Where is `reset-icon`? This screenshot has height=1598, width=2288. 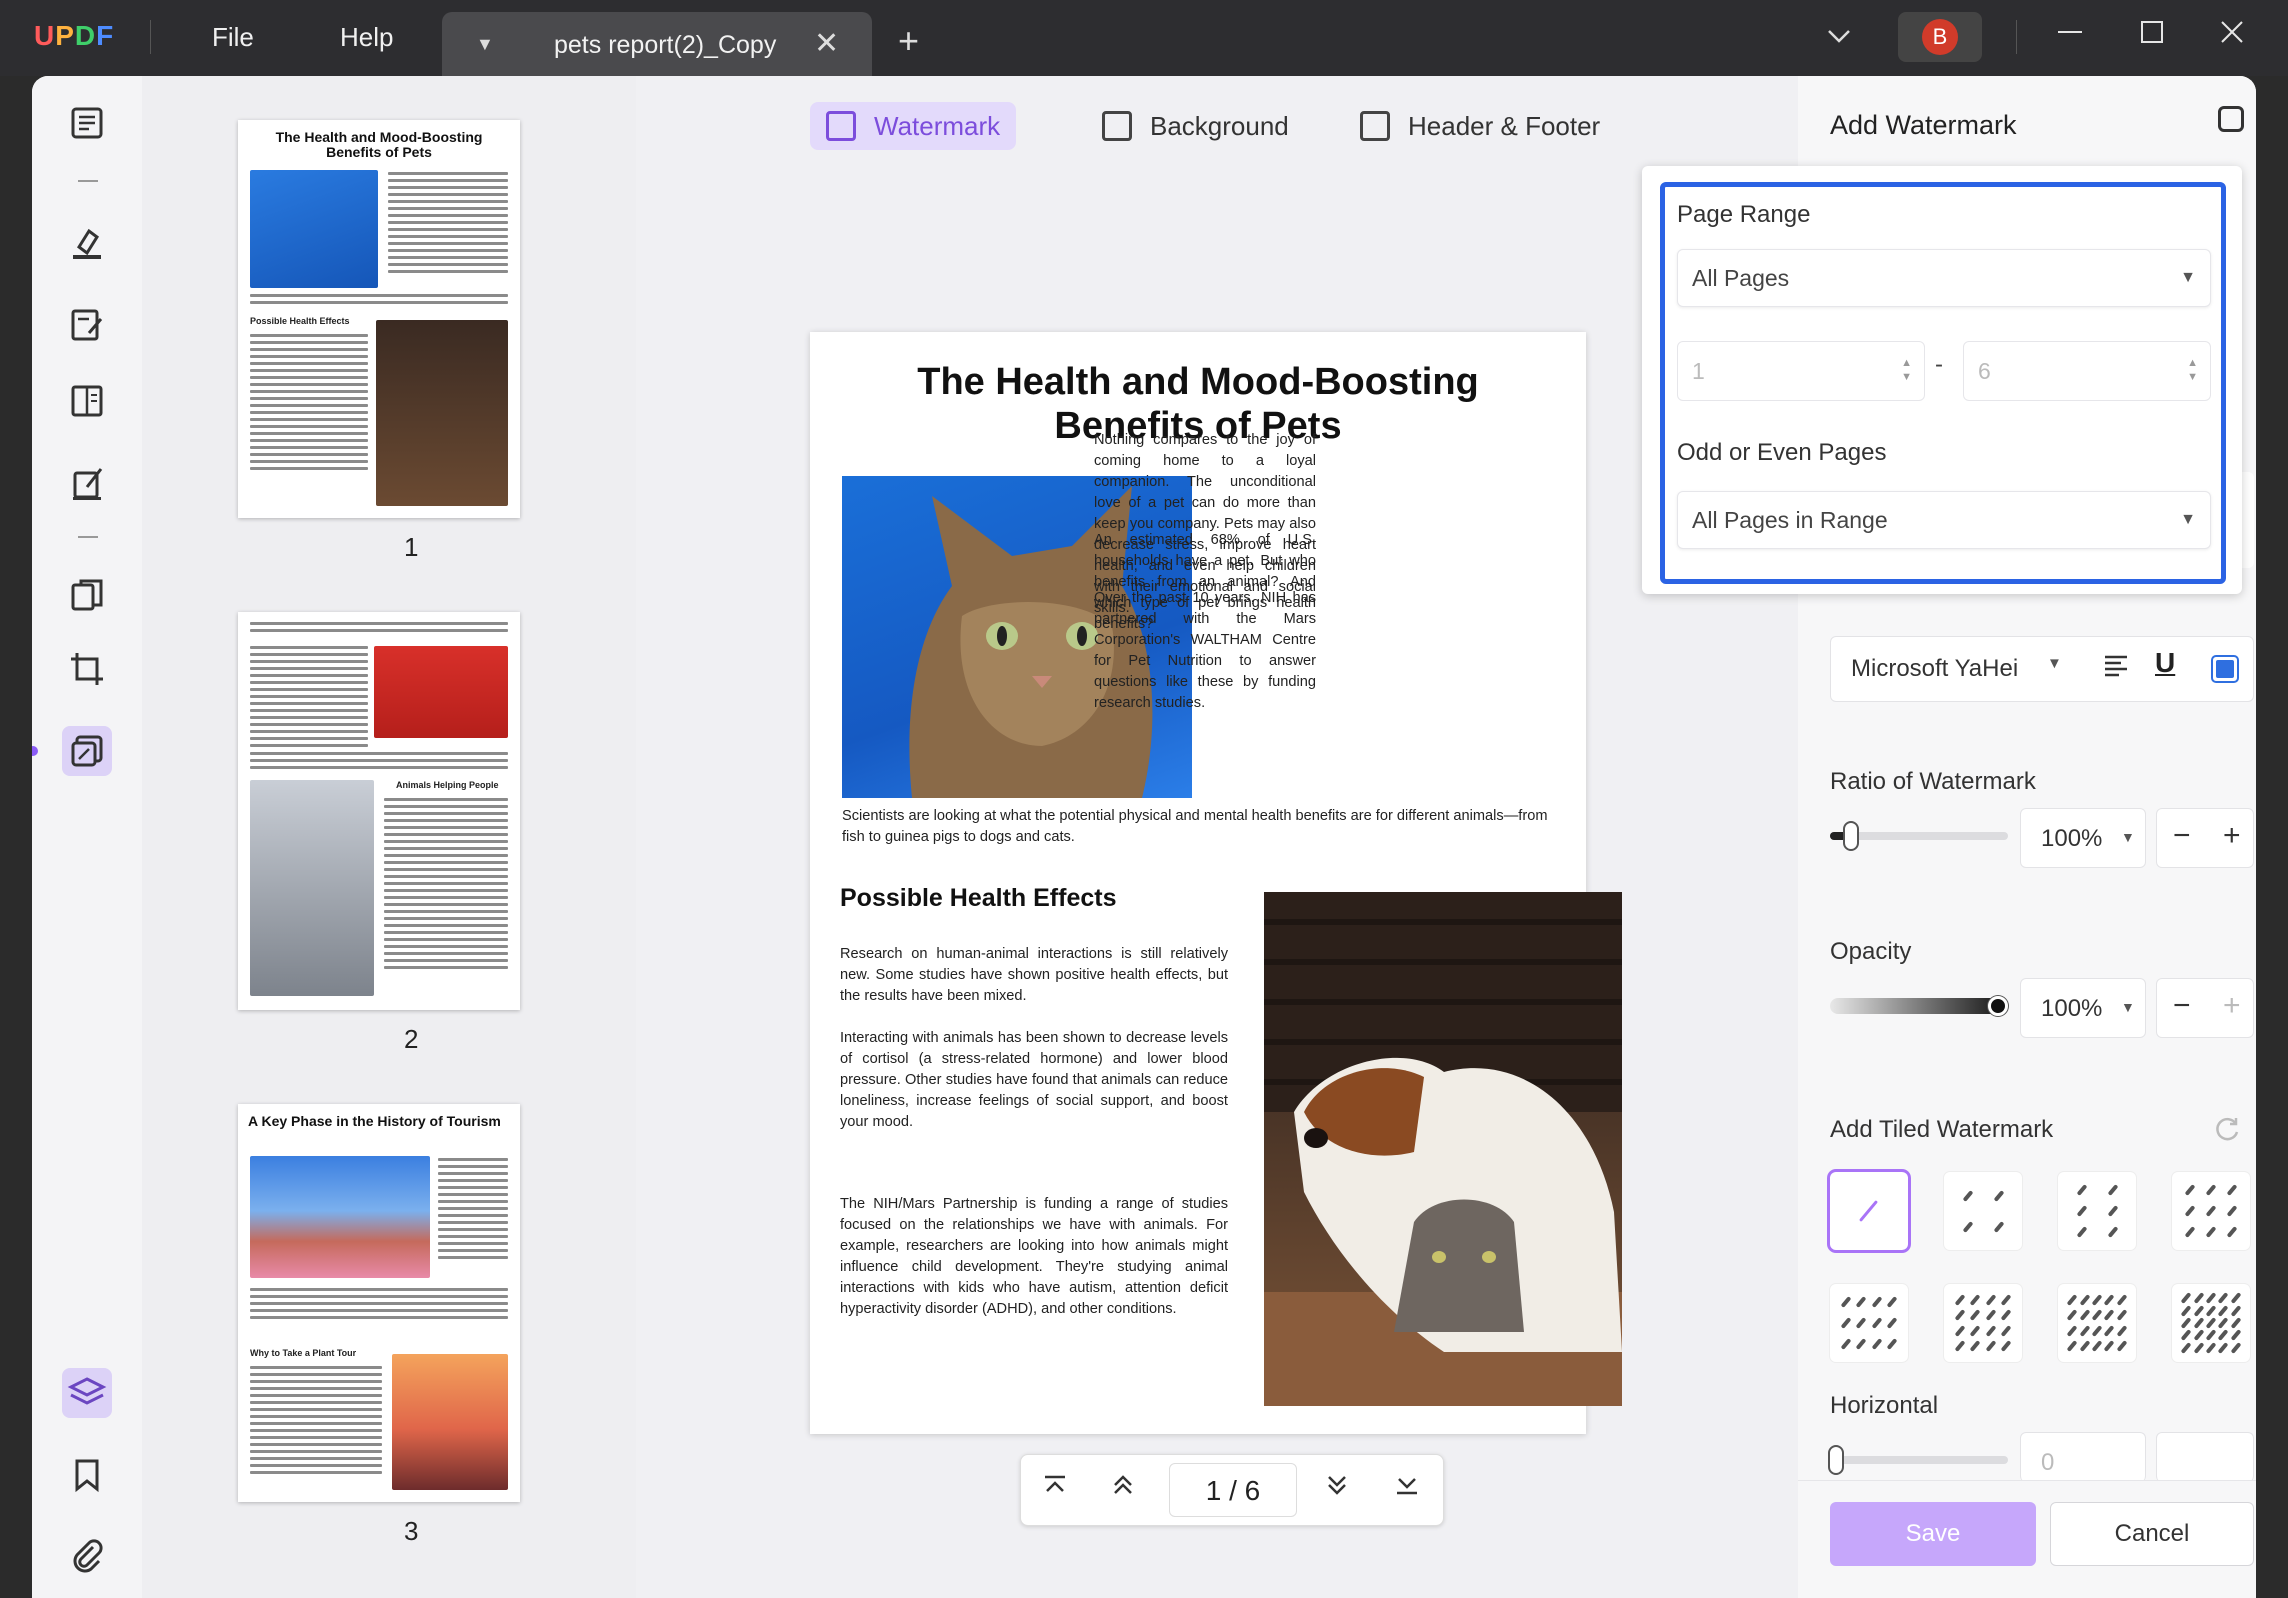
reset-icon is located at coordinates (2227, 1129).